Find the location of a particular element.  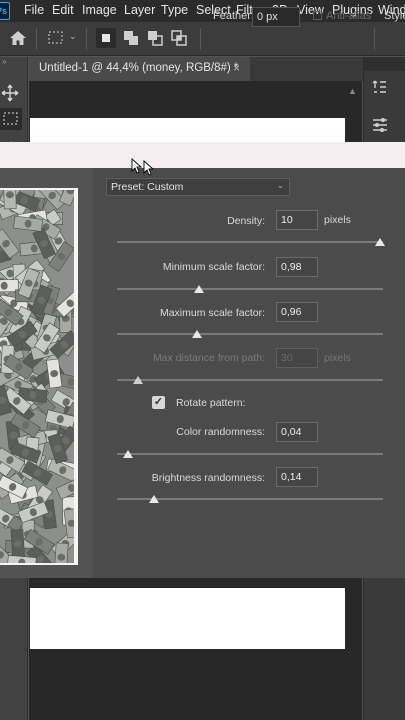

min-scale-slider-thumb is located at coordinates (199, 289).